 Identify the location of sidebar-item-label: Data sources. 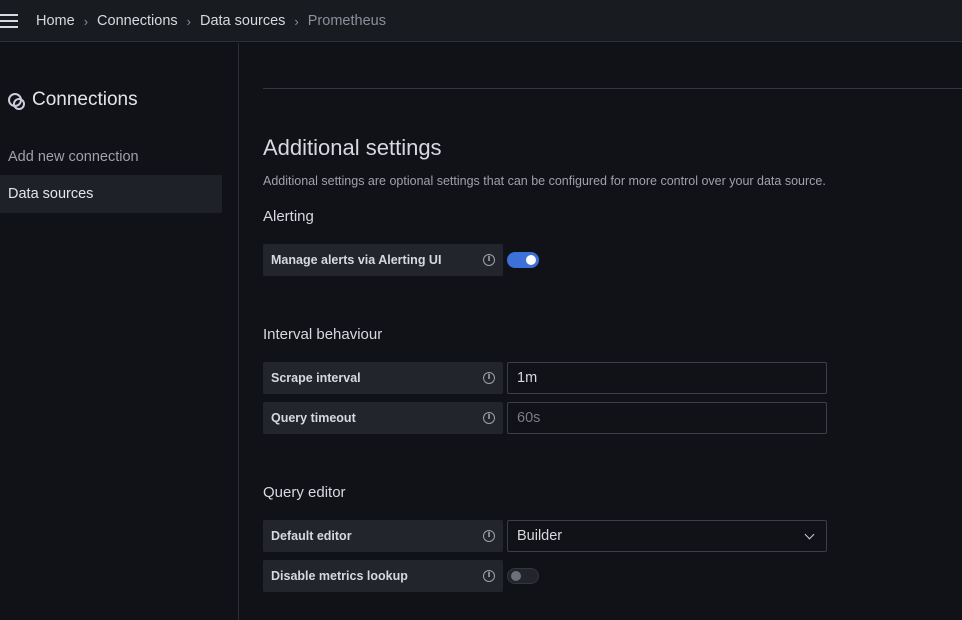
(51, 194).